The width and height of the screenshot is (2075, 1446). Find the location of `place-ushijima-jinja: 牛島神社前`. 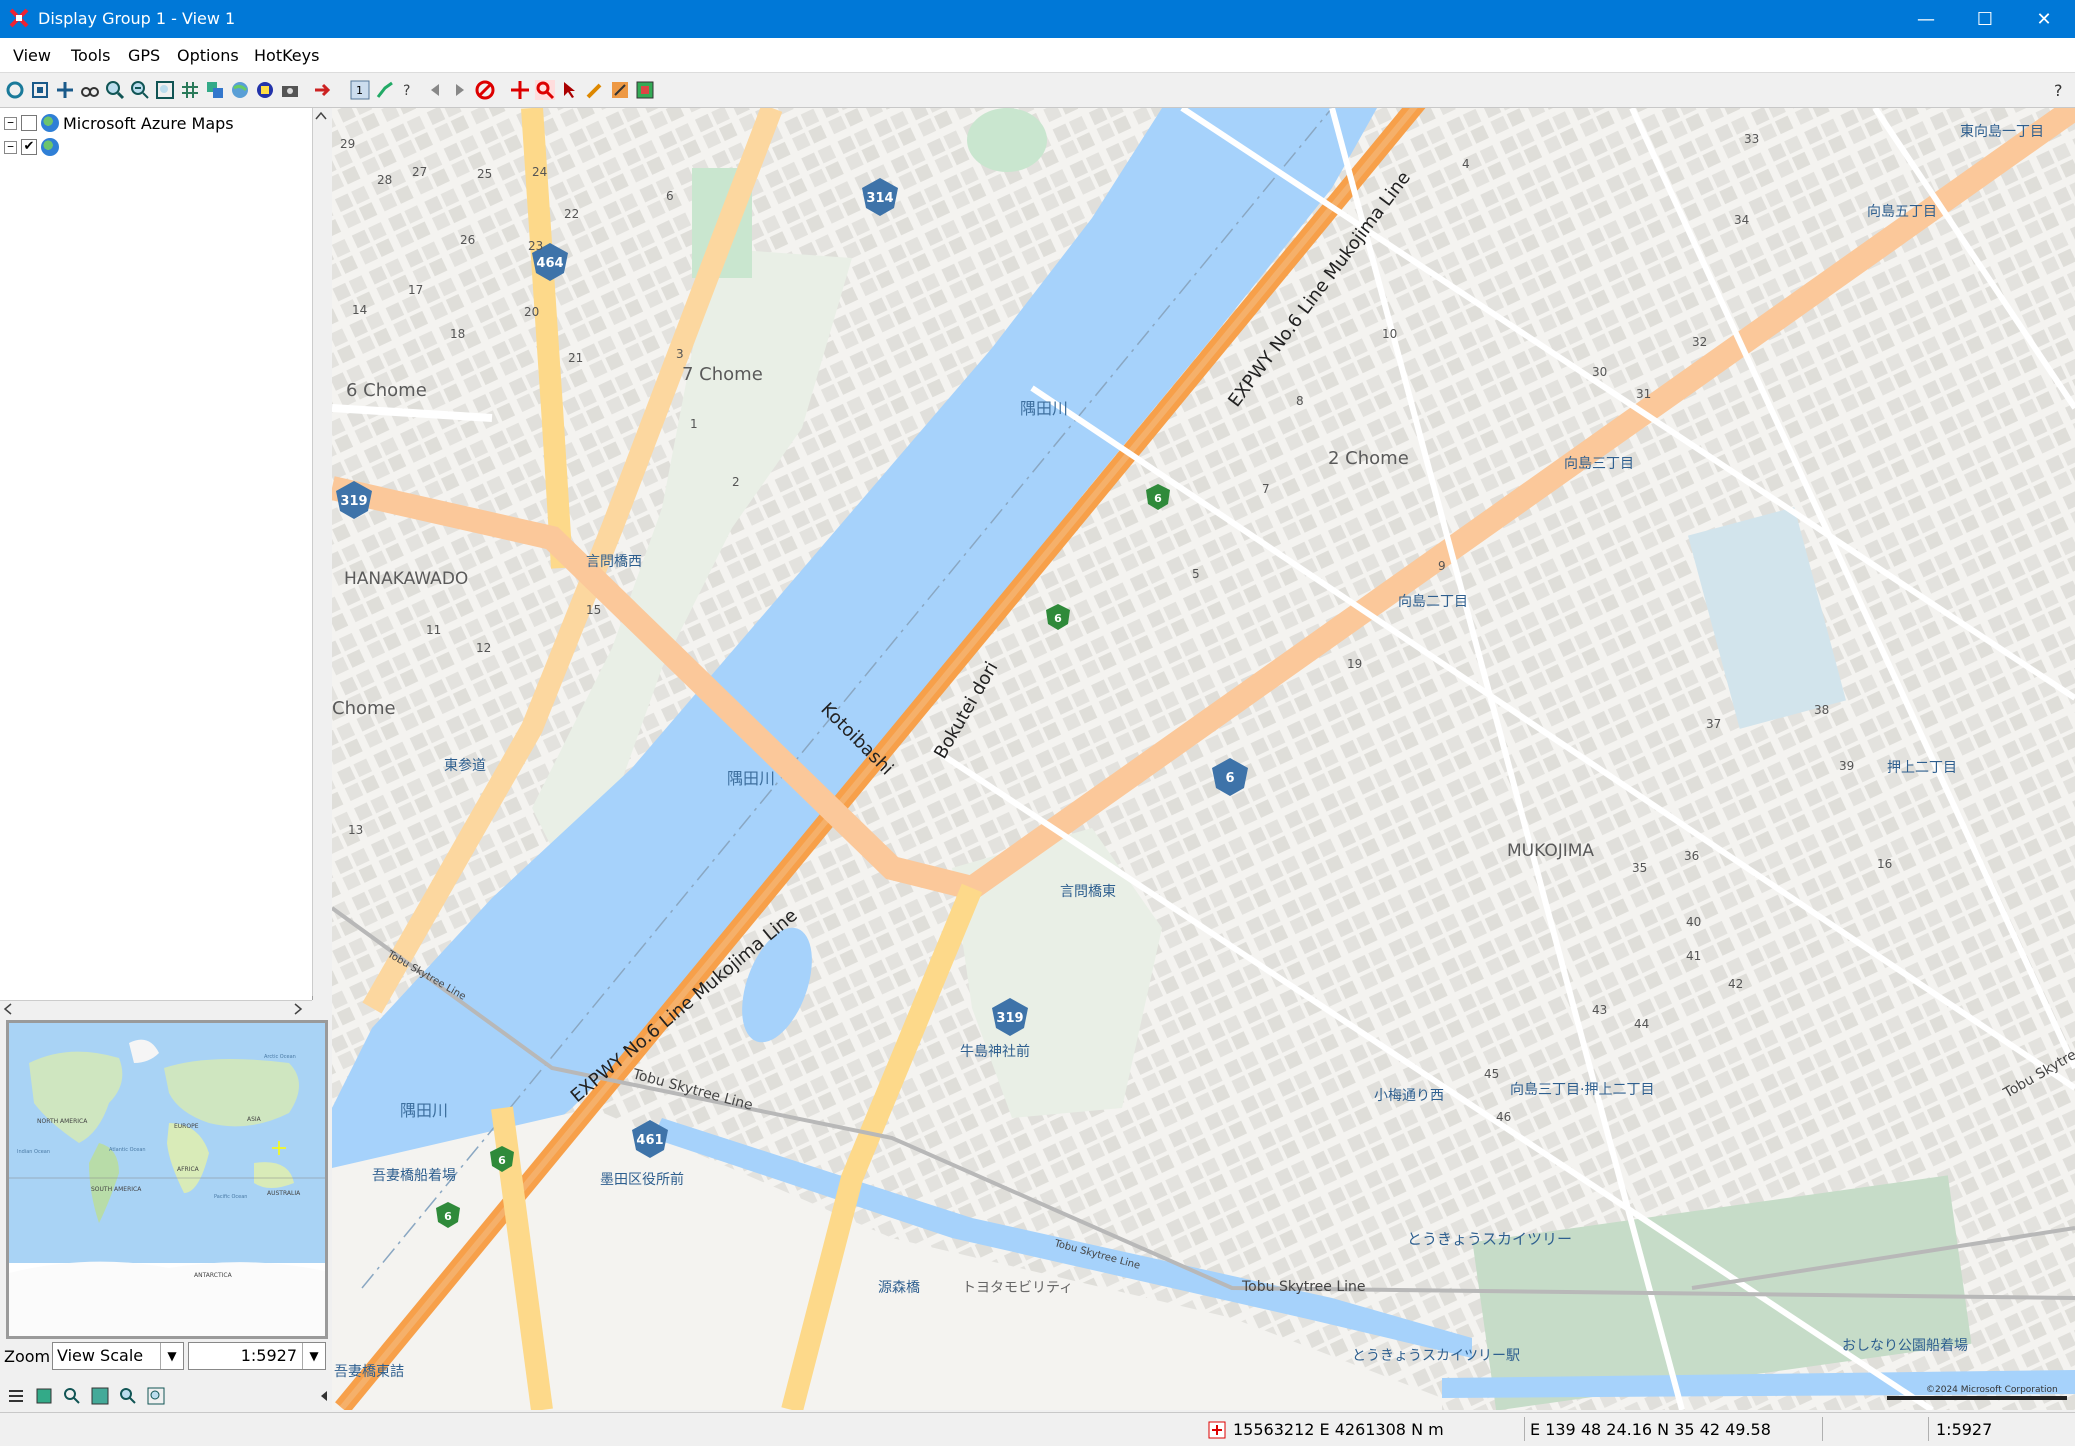

place-ushijima-jinja: 牛島神社前 is located at coordinates (995, 1051).